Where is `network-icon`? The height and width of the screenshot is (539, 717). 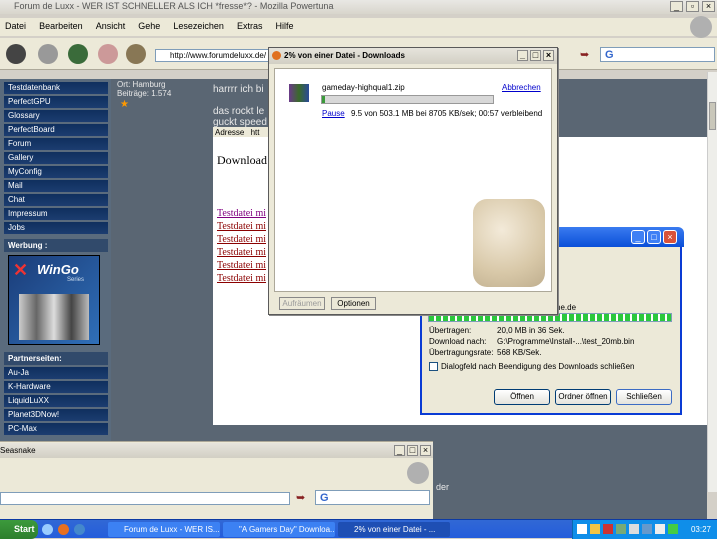 network-icon is located at coordinates (673, 529).